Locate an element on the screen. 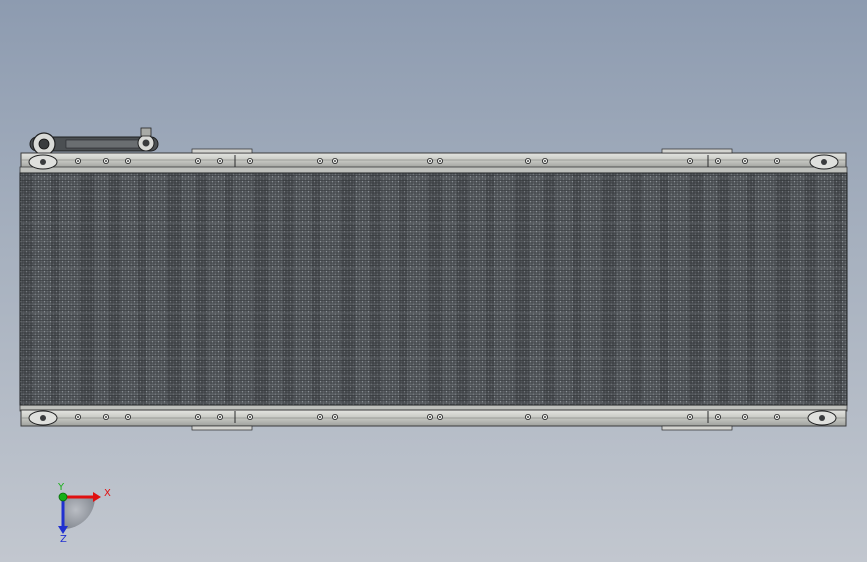 The width and height of the screenshot is (867, 562). pulley-right-bottom is located at coordinates (822, 418).